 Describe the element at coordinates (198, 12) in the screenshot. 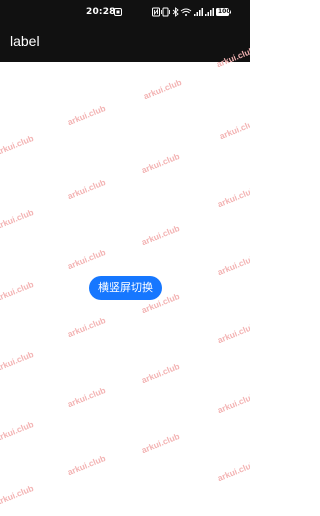

I see `signal-icon` at that location.